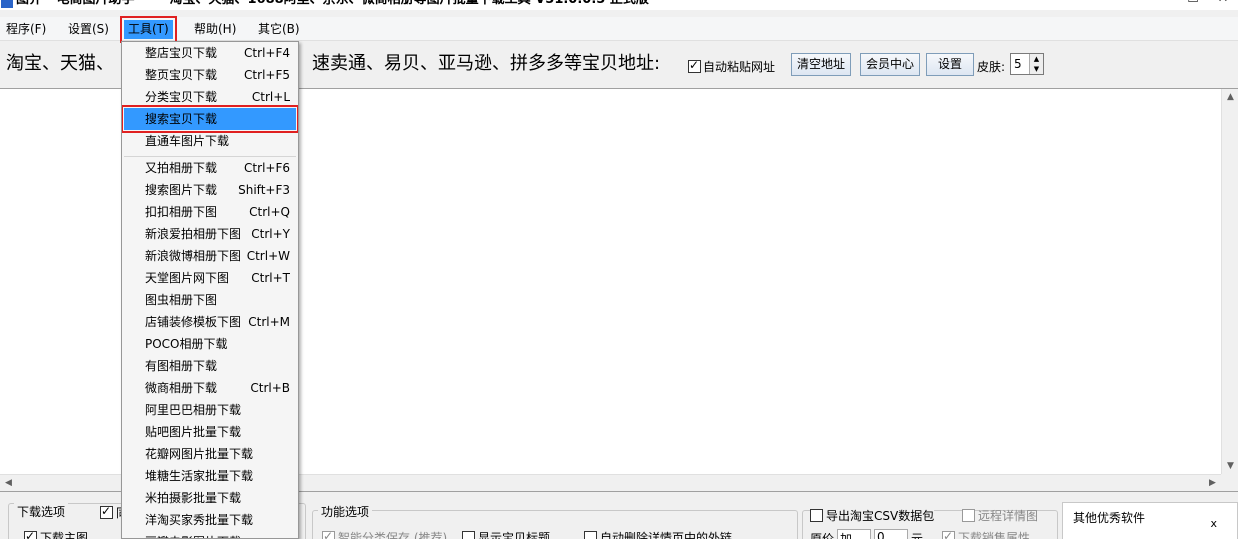 The width and height of the screenshot is (1238, 539). What do you see at coordinates (210, 322) in the screenshot?
I see `menu-item-shop-template: 店铺装修模板下图 Ctrl+M` at bounding box center [210, 322].